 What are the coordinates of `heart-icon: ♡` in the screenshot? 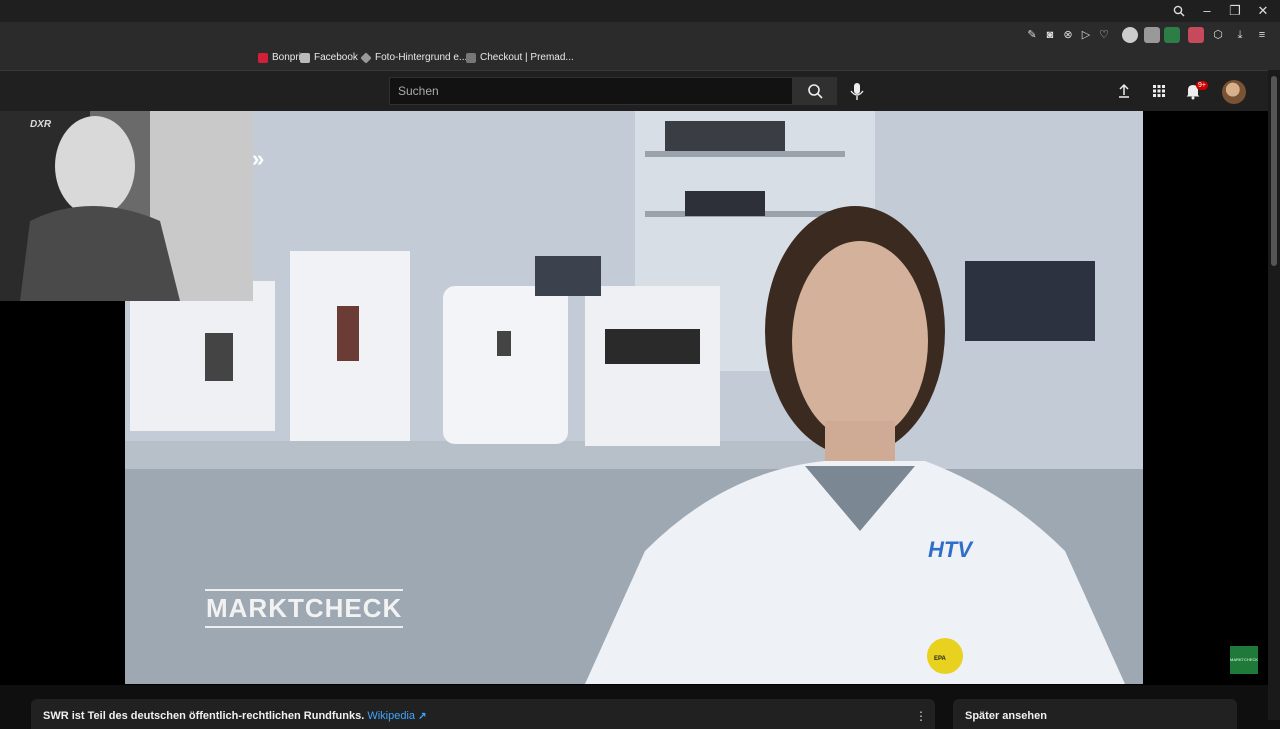 It's located at (1104, 35).